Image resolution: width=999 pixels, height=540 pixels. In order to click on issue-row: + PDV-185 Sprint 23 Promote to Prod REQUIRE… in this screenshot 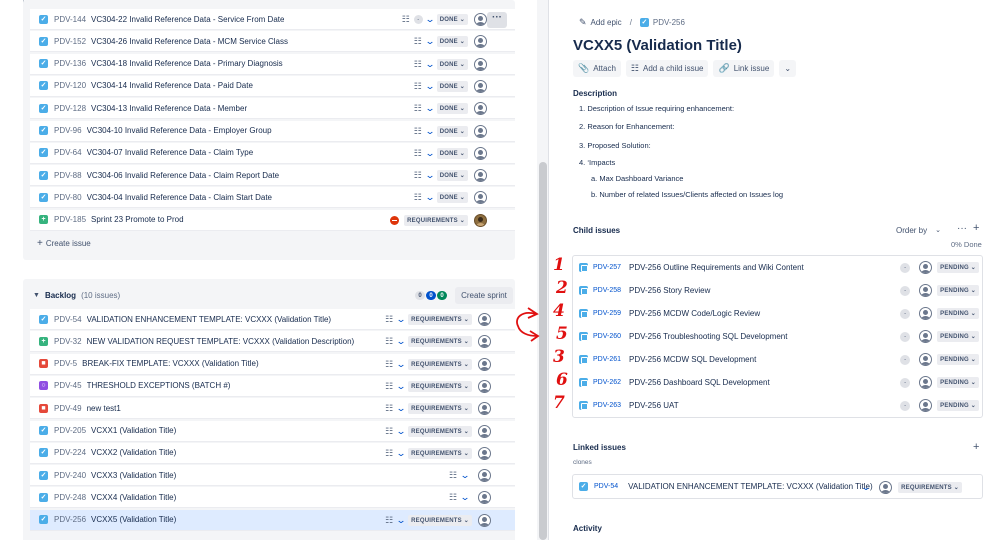, I will do `click(272, 220)`.